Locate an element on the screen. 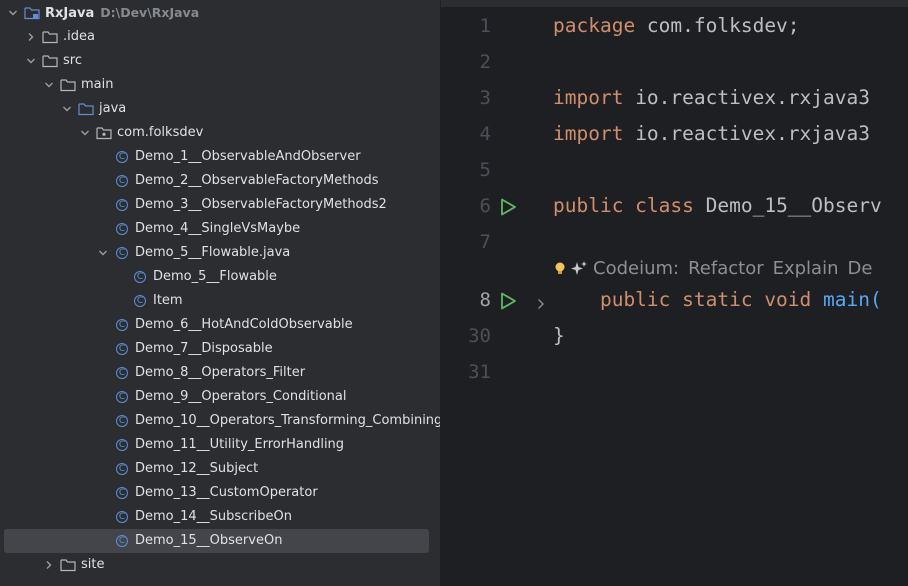 The height and width of the screenshot is (586, 908). codelens-codeium-label: Codeium: is located at coordinates (636, 268).